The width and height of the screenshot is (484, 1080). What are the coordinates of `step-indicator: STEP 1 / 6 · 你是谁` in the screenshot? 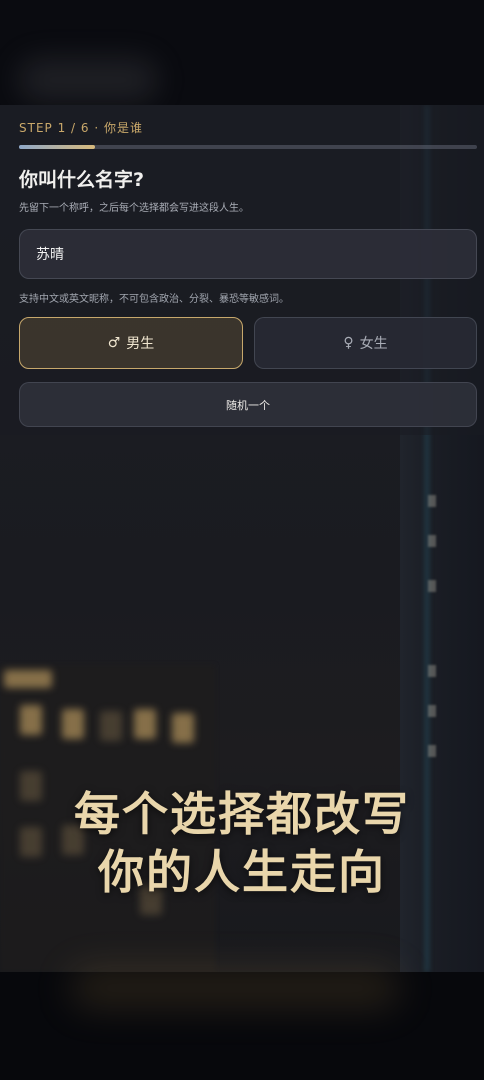 It's located at (81, 128).